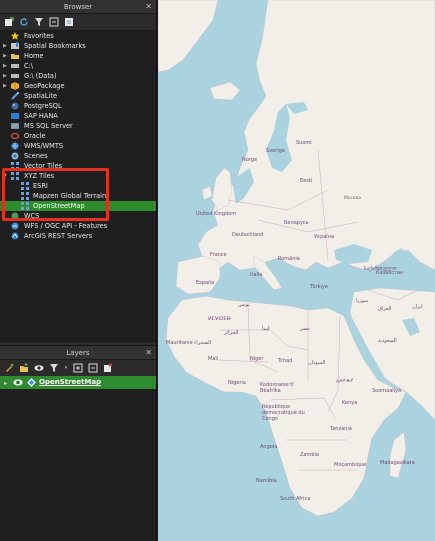 The height and width of the screenshot is (541, 435). Describe the element at coordinates (78, 96) in the screenshot. I see `tree-item-spatialite: SpatiaLite` at that location.